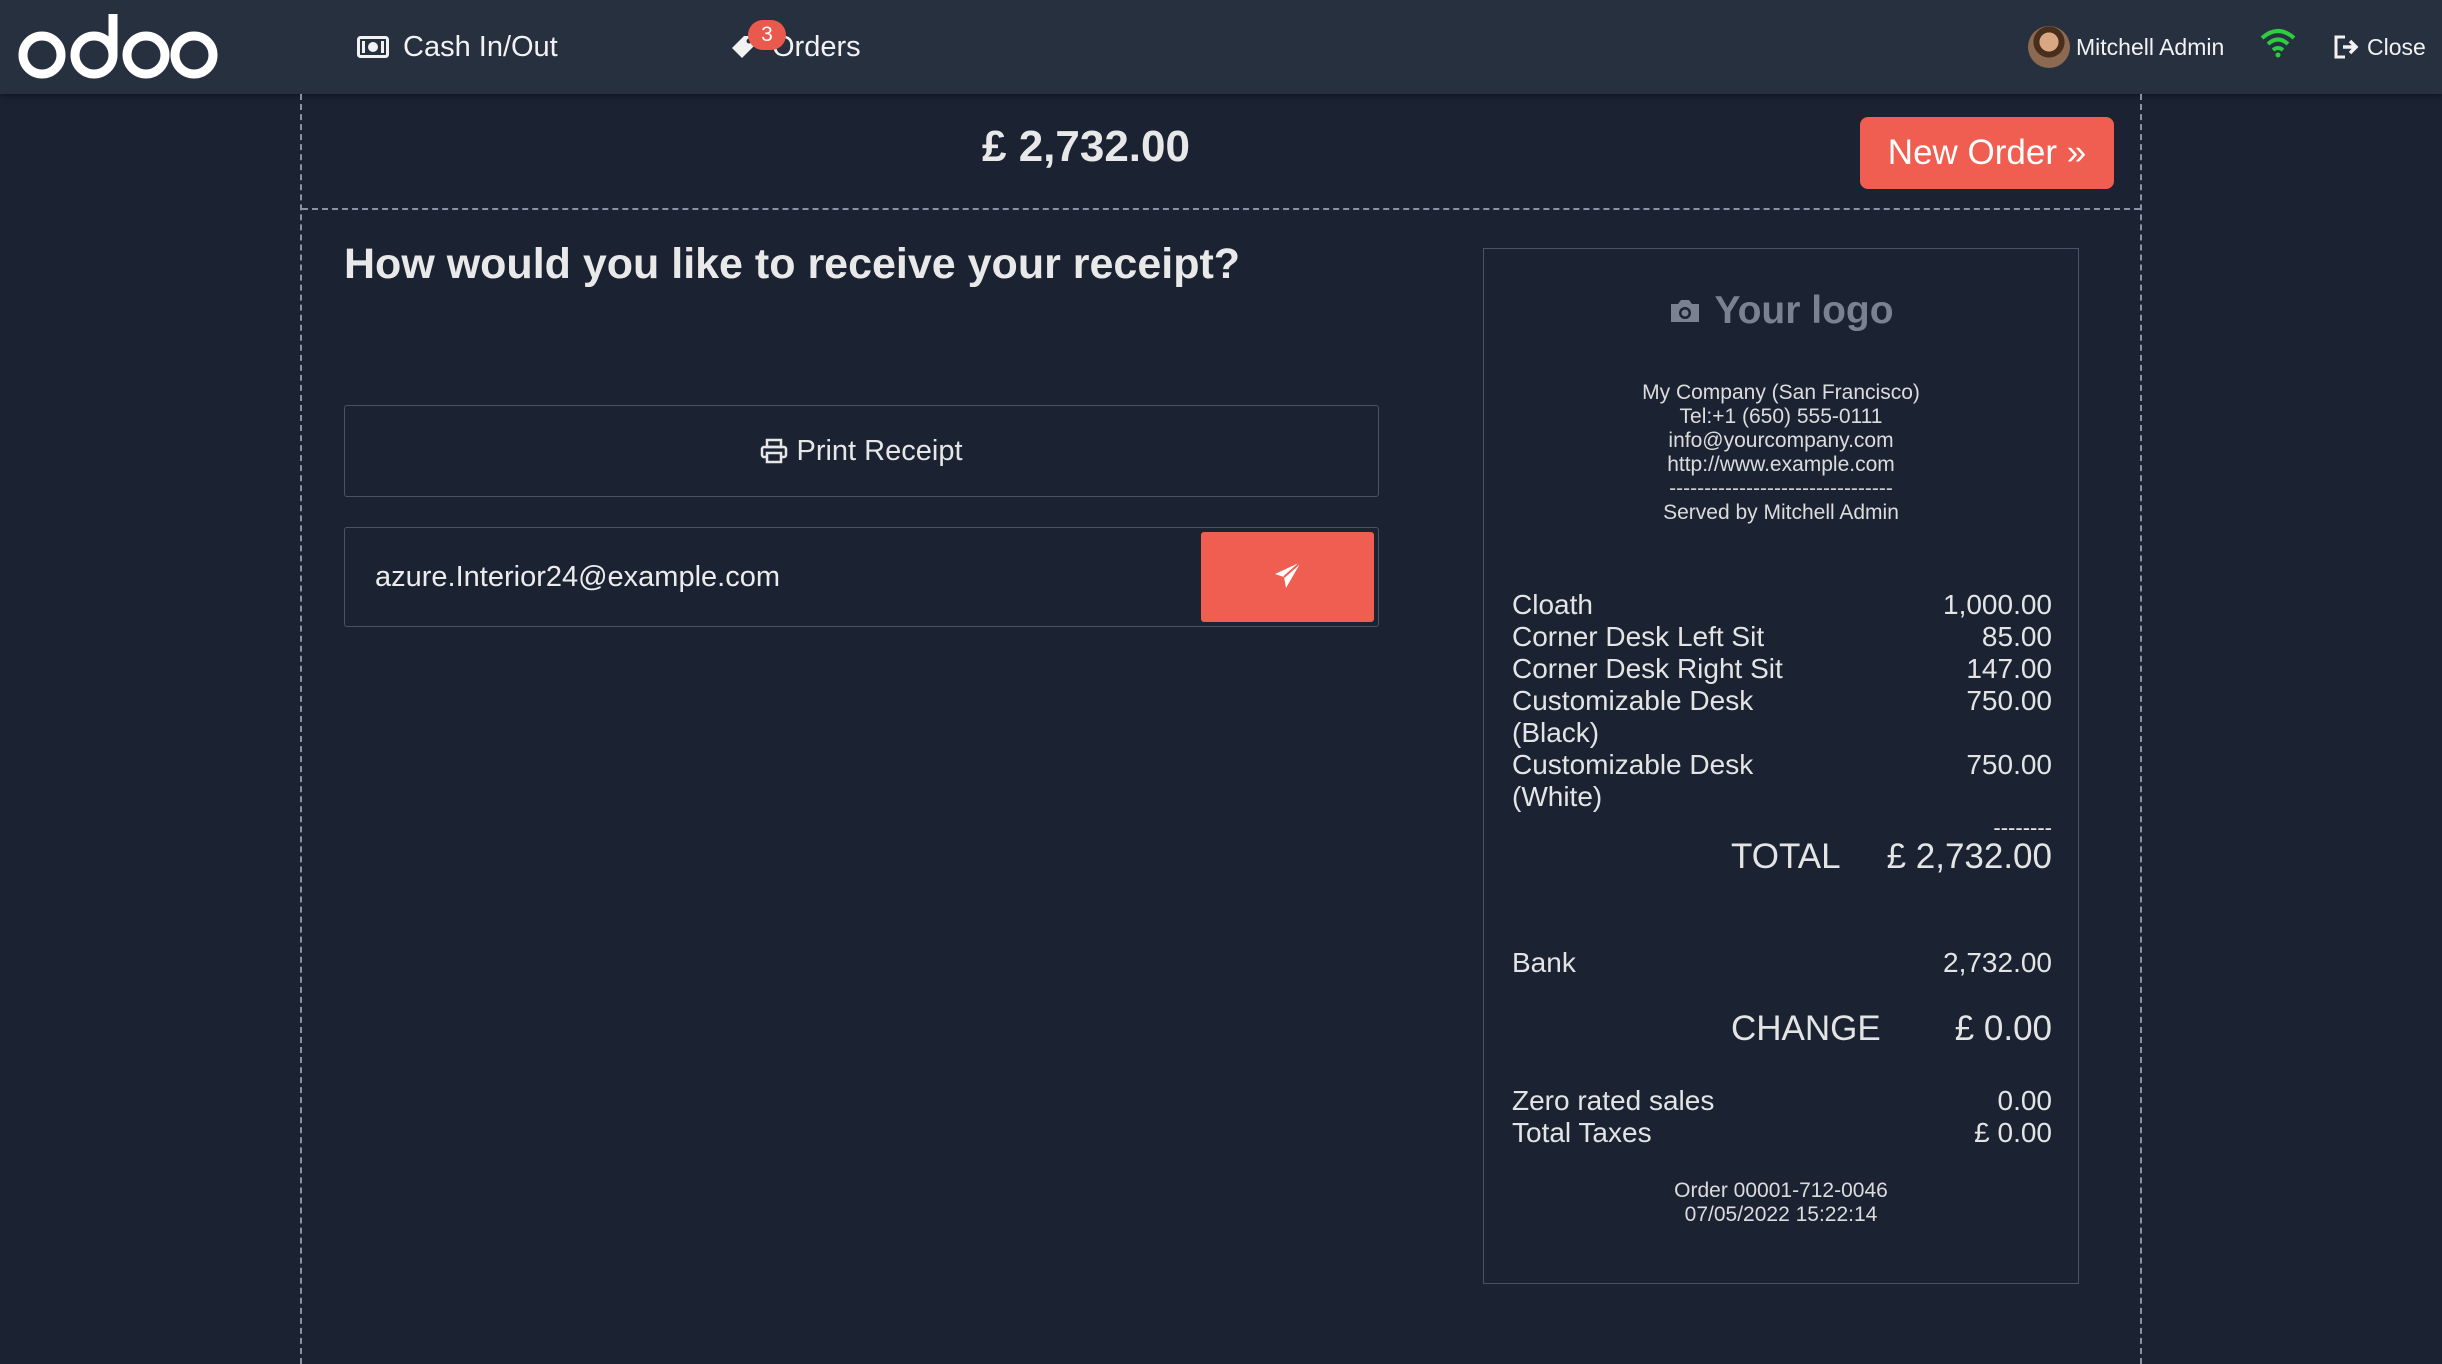 Image resolution: width=2442 pixels, height=1364 pixels. I want to click on order-date: 07/05/2022 15:22:14, so click(1781, 1214).